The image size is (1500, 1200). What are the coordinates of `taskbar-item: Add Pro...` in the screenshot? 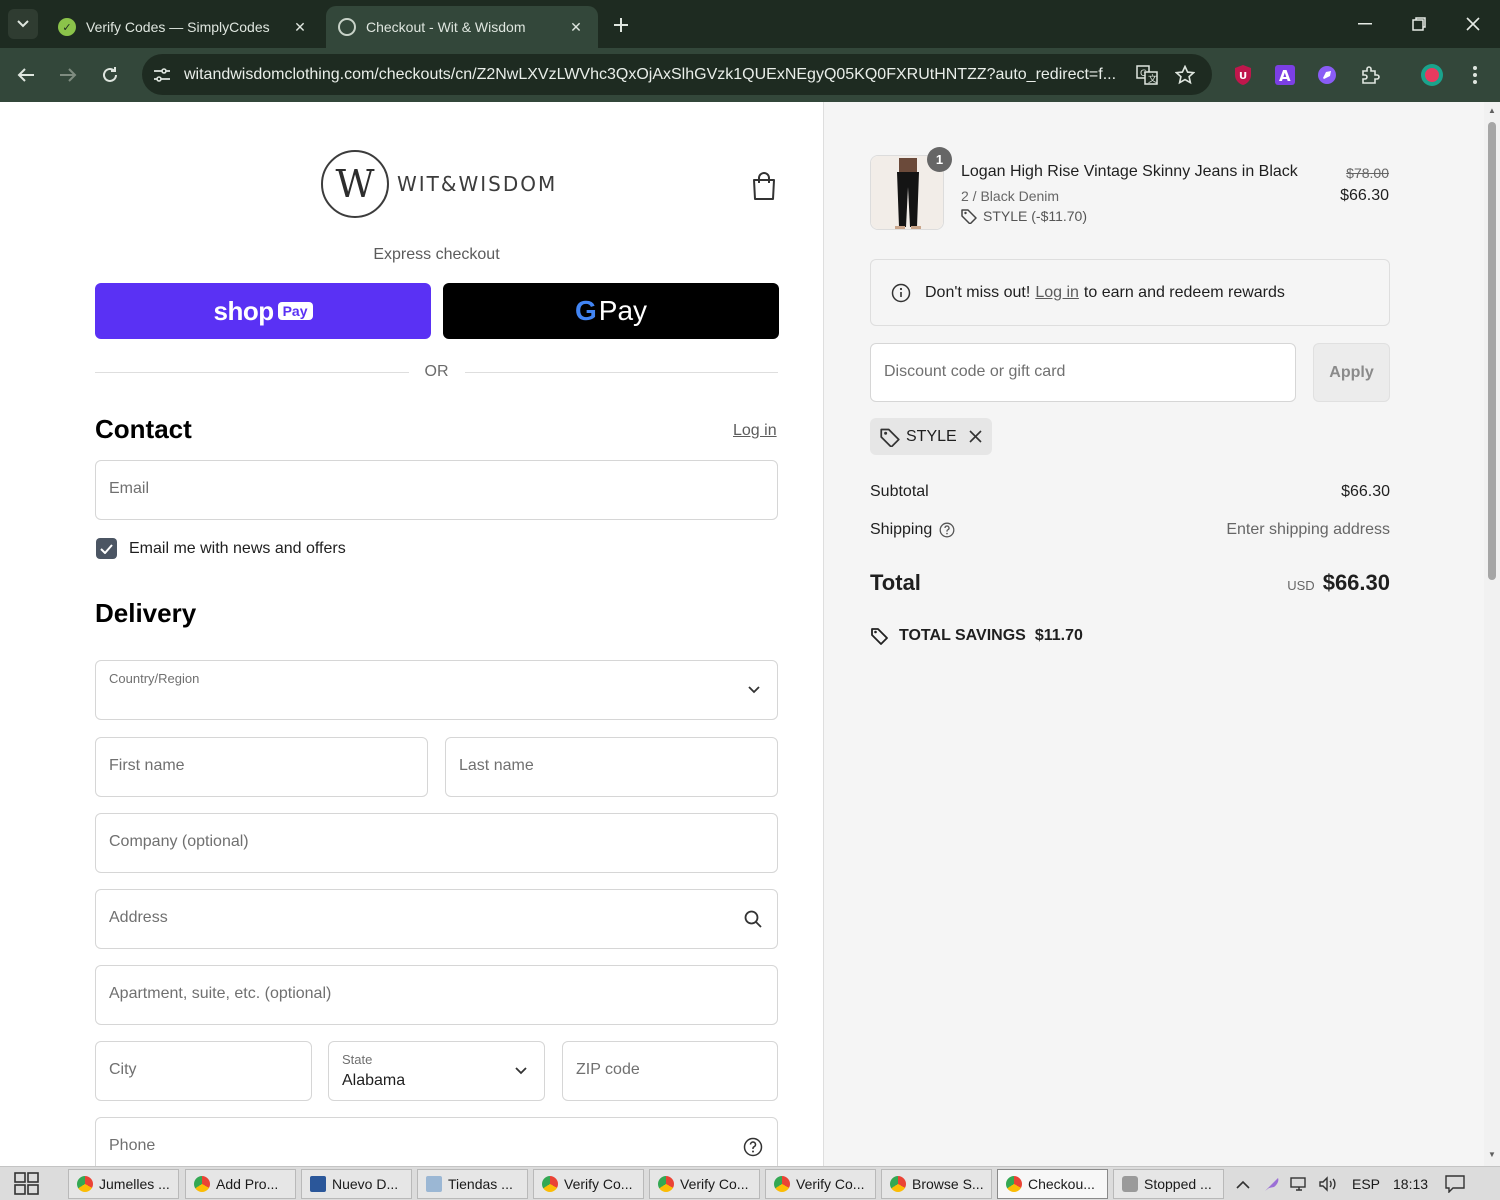 It's located at (240, 1184).